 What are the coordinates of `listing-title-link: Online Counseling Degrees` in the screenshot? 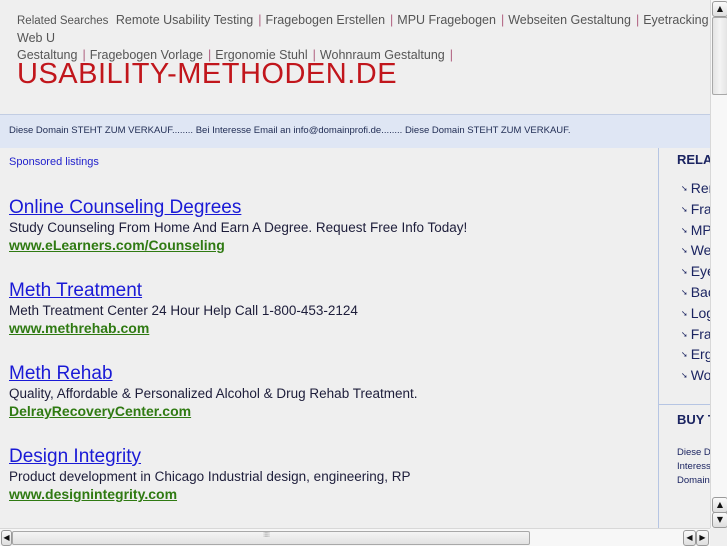 It's located at (238, 208).